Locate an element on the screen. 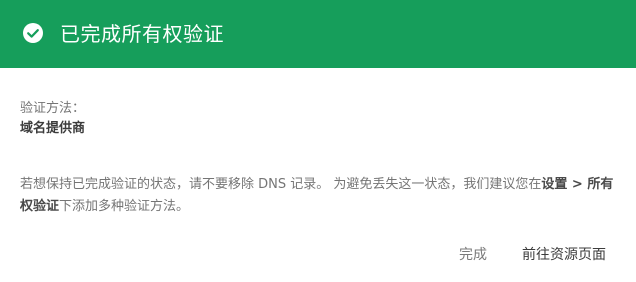 The image size is (636, 282). verification-method-label: 验证方法： is located at coordinates (53, 108).